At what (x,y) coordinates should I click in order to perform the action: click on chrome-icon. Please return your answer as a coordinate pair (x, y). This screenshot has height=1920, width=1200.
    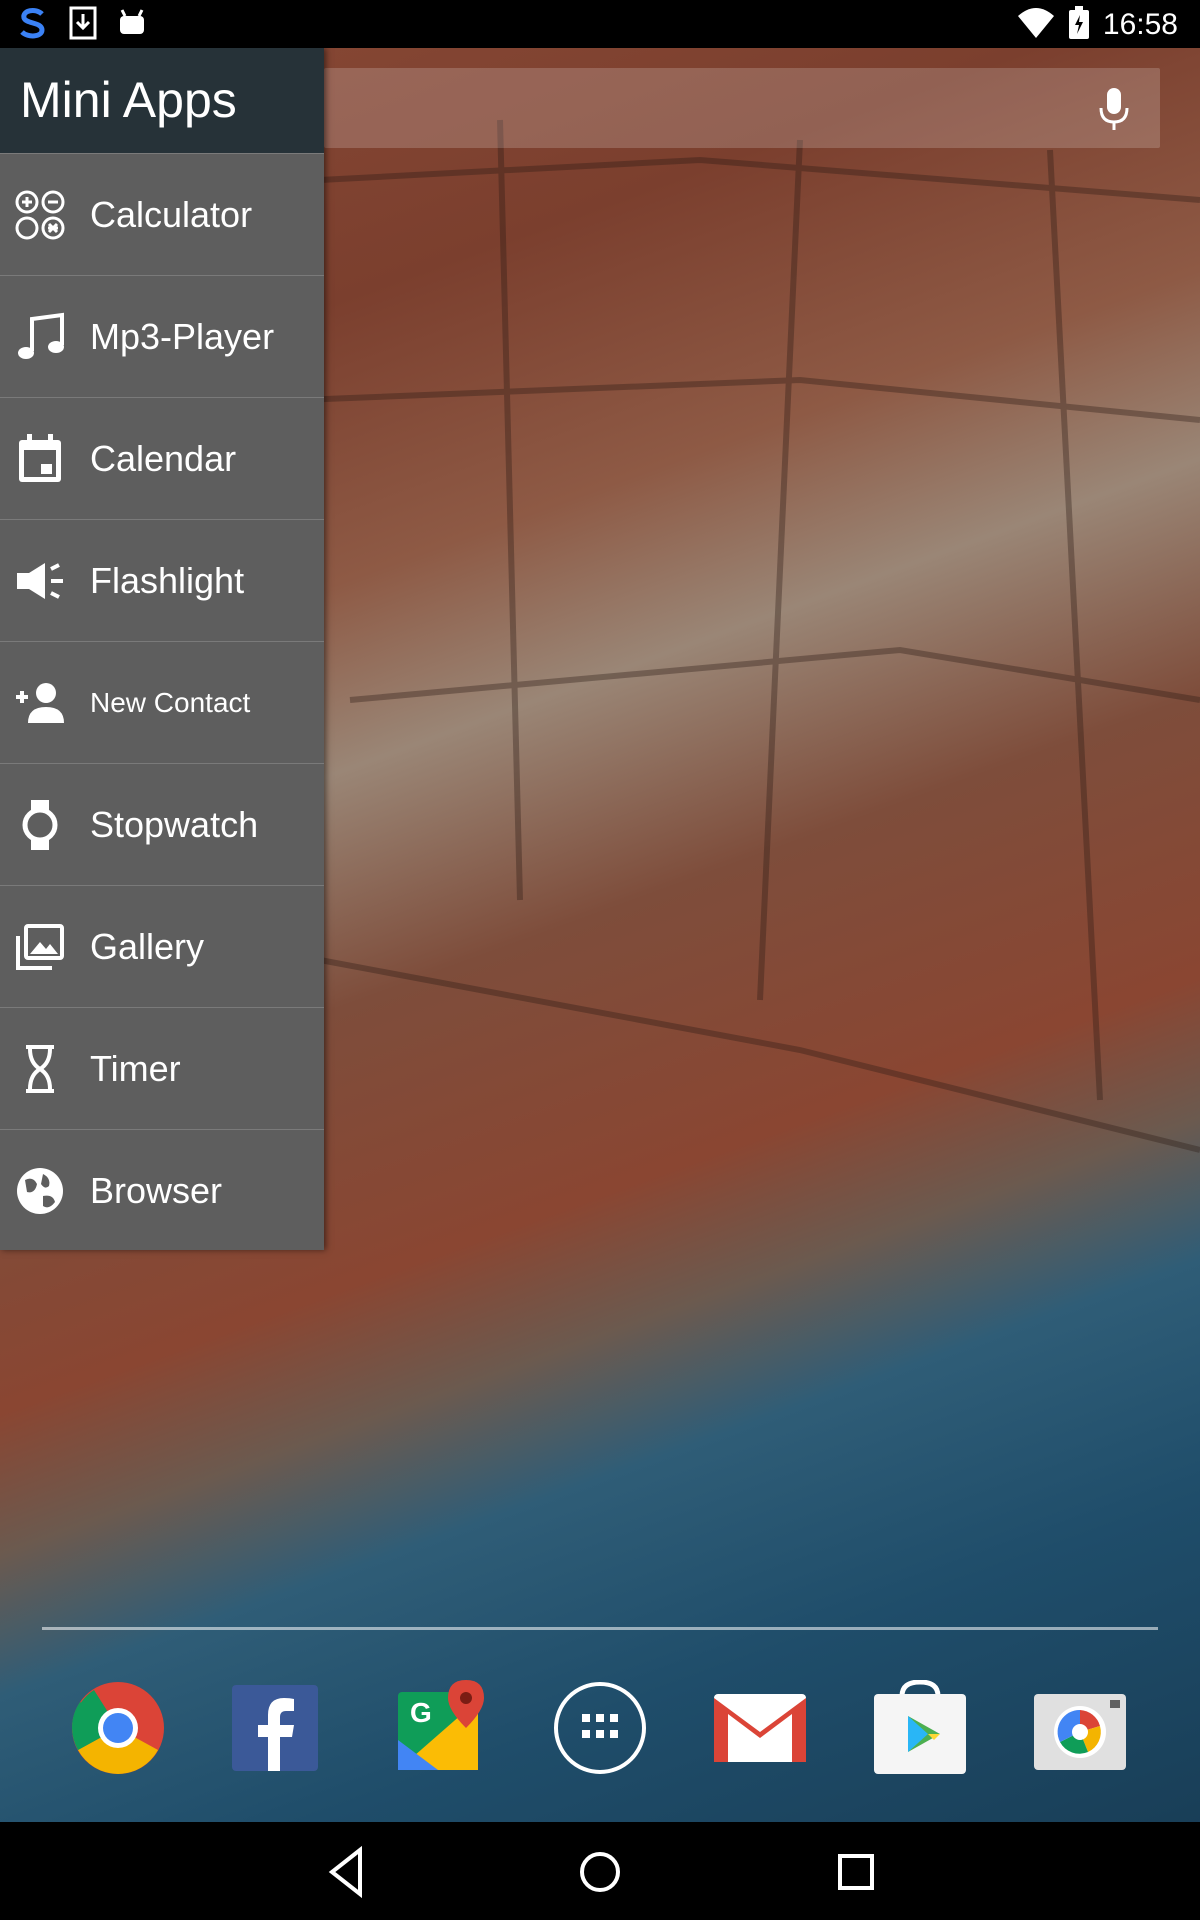
    Looking at the image, I should click on (118, 1728).